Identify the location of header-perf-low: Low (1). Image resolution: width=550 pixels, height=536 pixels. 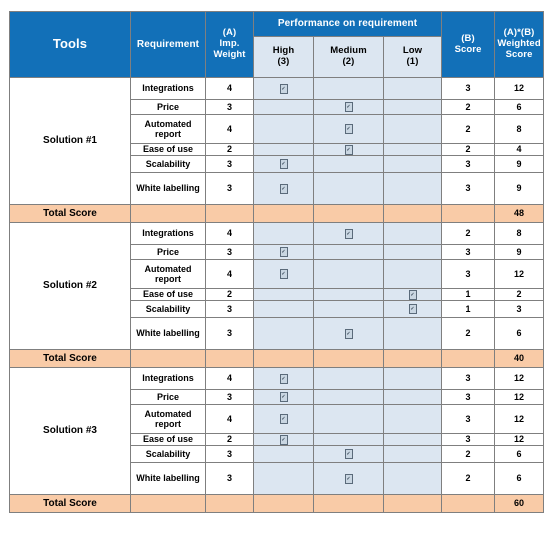
(412, 57).